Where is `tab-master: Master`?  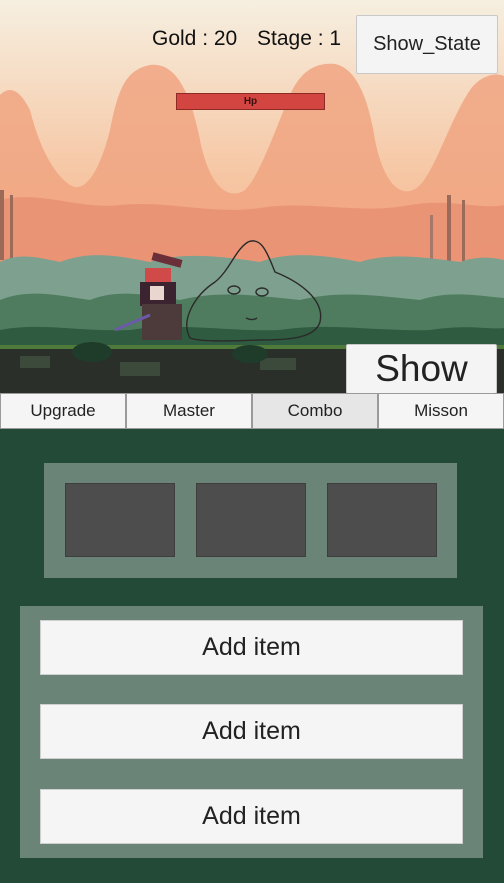 tab-master: Master is located at coordinates (189, 411).